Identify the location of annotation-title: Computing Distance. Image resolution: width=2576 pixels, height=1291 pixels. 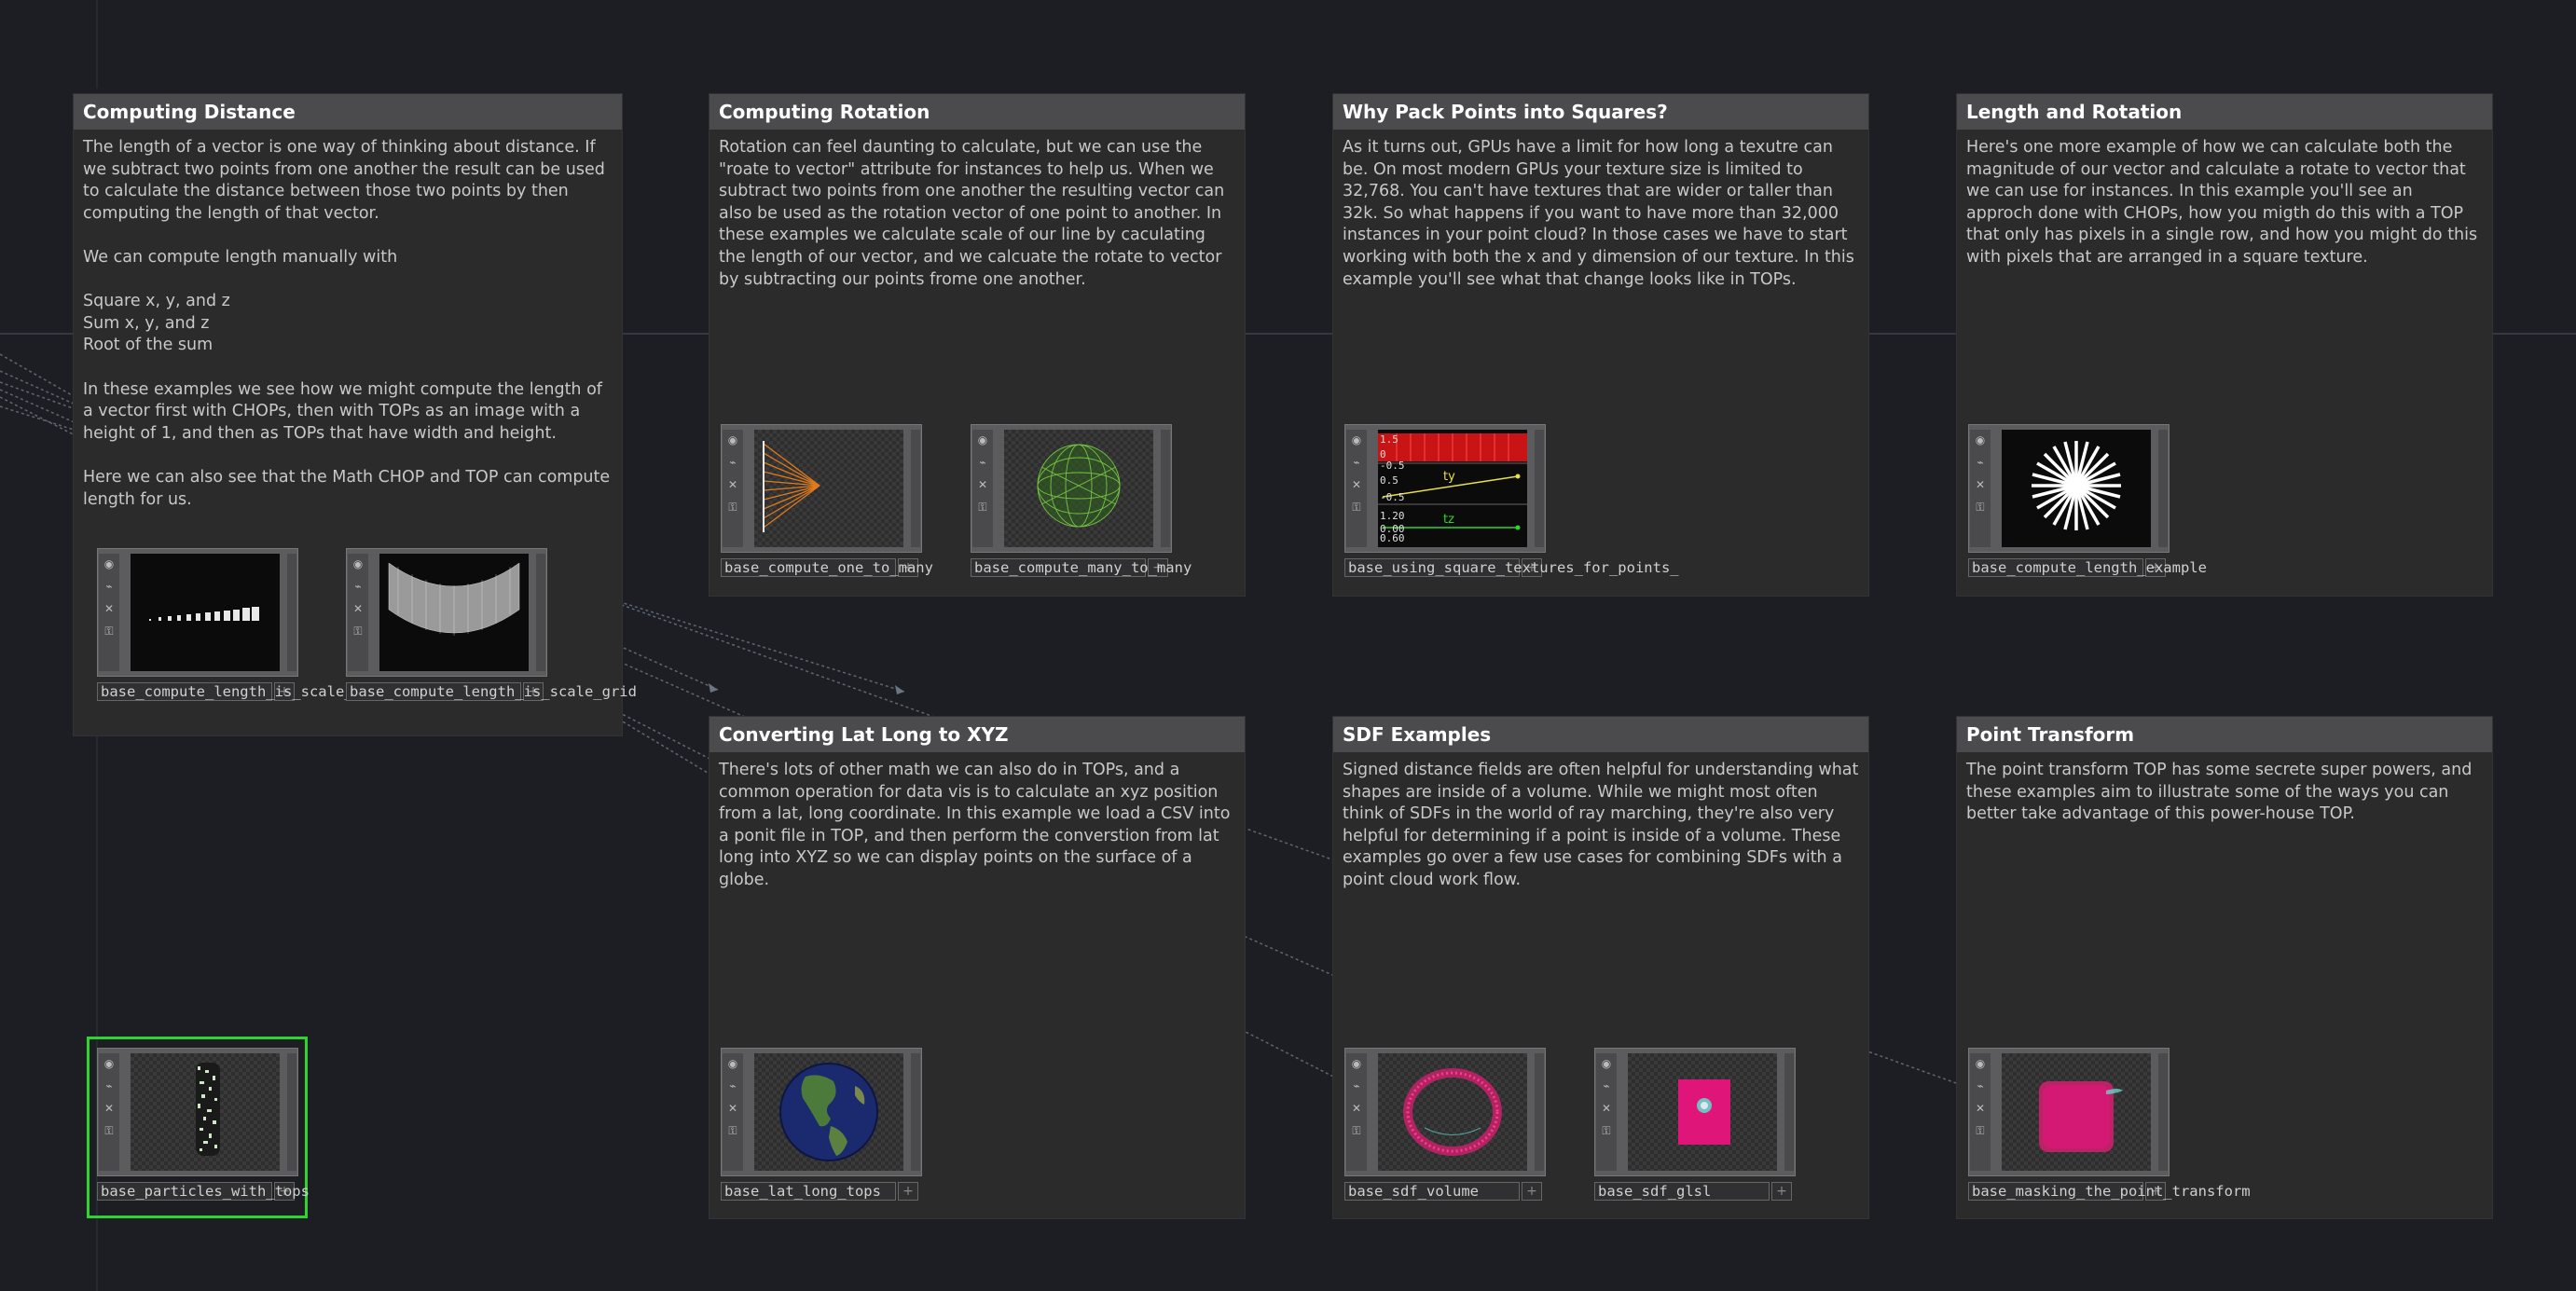
(348, 112).